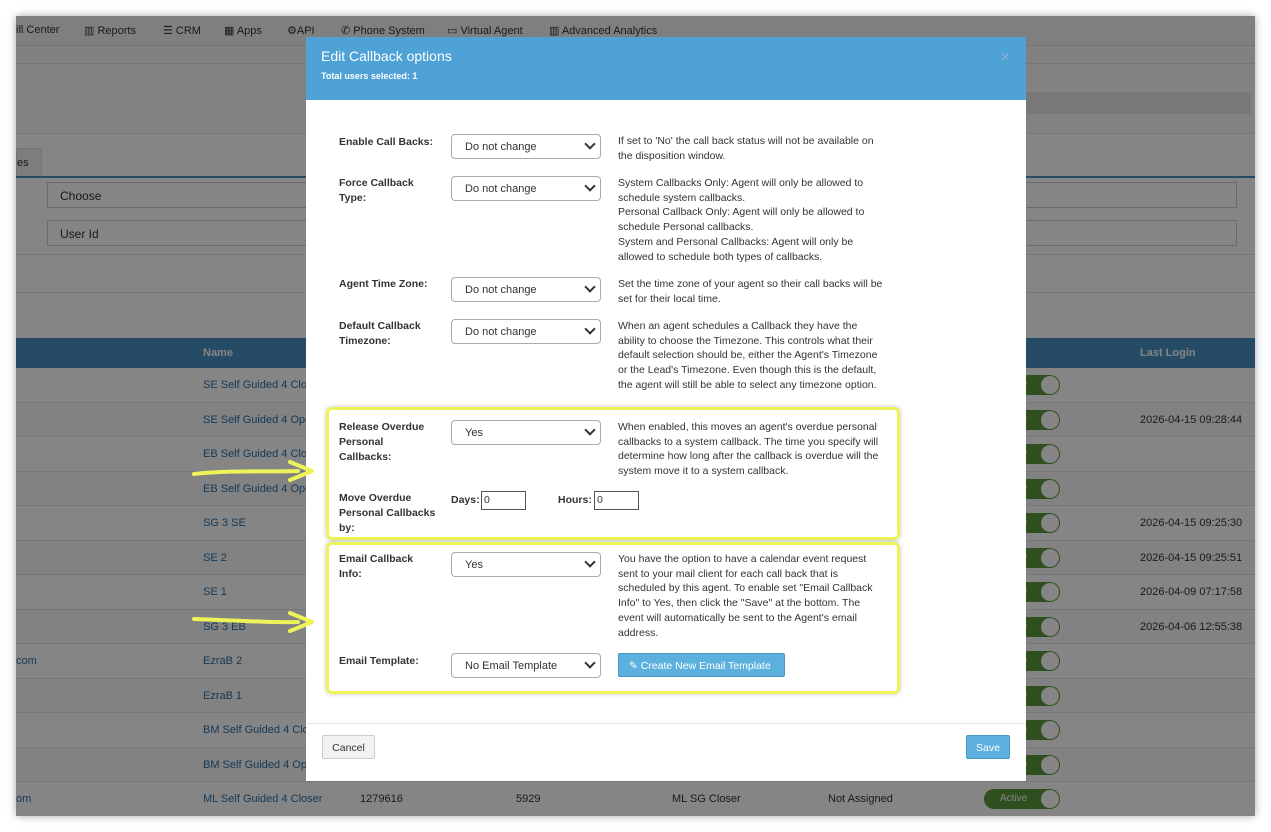 The height and width of the screenshot is (832, 1271). Describe the element at coordinates (376, 566) in the screenshot. I see `email-callback-info-label: Email Callback Info:` at that location.